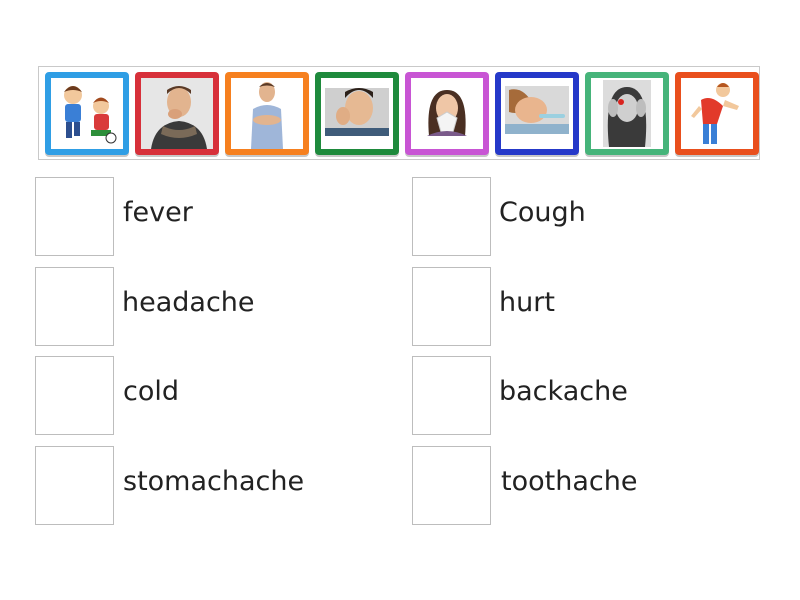  I want to click on label-hurt: hurt, so click(527, 302).